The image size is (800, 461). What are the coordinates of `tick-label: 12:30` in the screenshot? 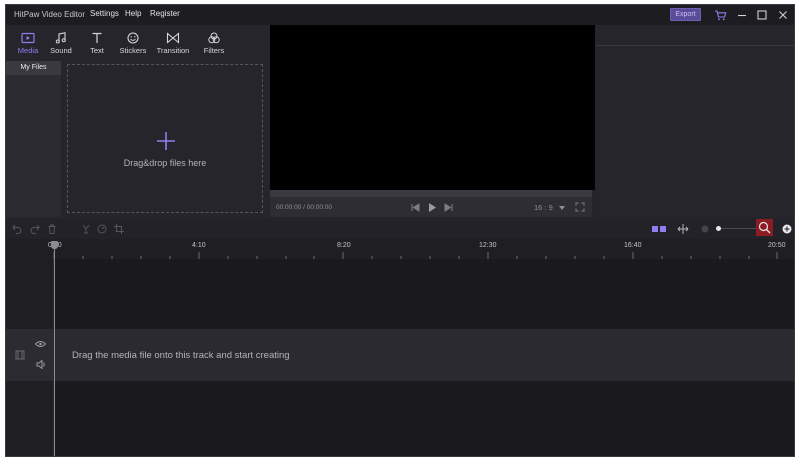 It's located at (488, 245).